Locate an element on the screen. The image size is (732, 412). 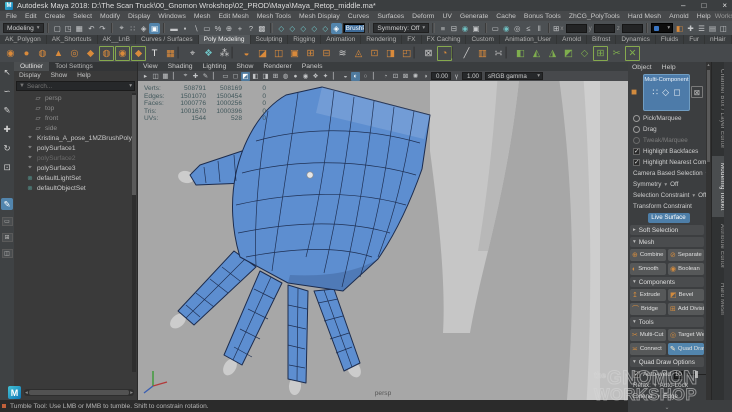
menu-item: Edit is located at coordinates (31, 16).